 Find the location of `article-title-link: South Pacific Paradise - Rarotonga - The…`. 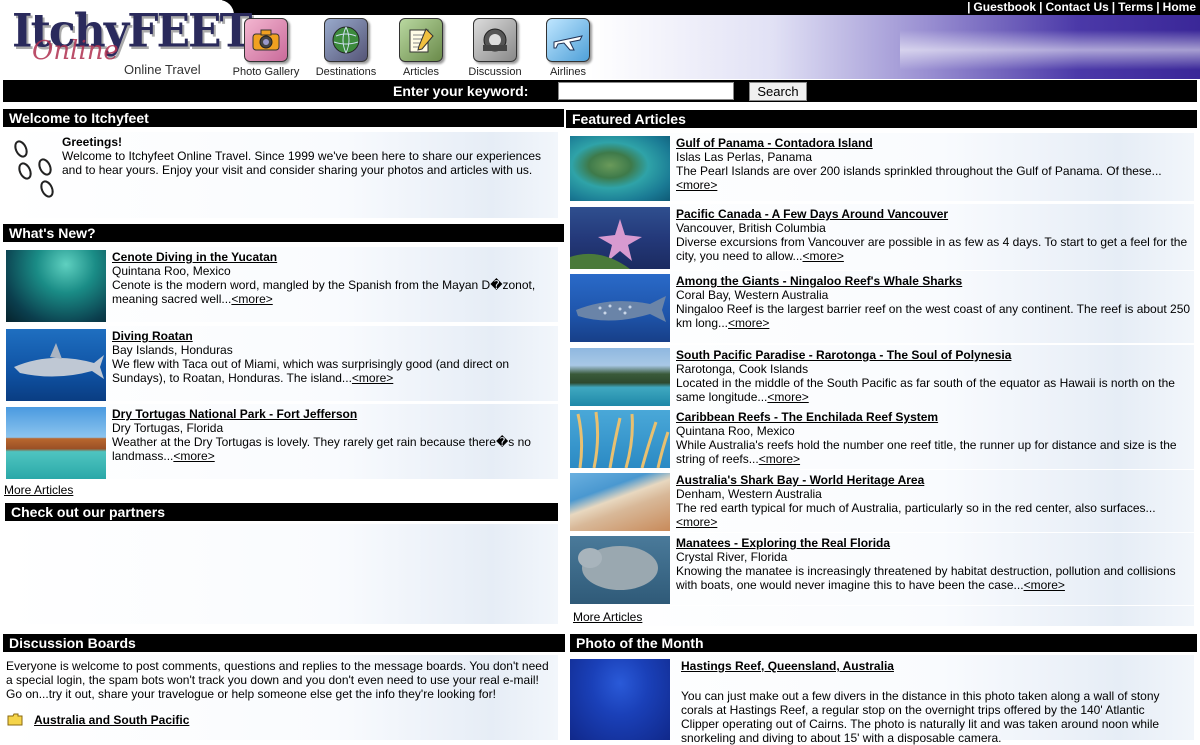

article-title-link: South Pacific Paradise - Rarotonga - The… is located at coordinates (933, 355).